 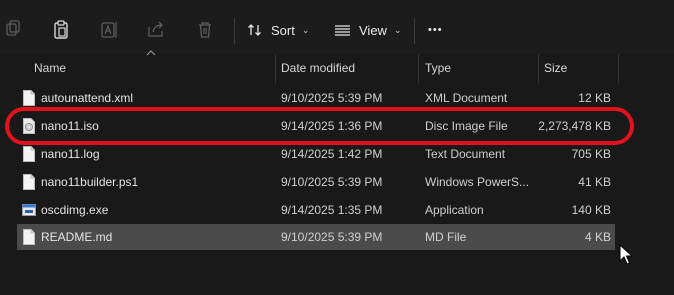 I want to click on file-name: nano11builder.ps1, so click(x=90, y=182).